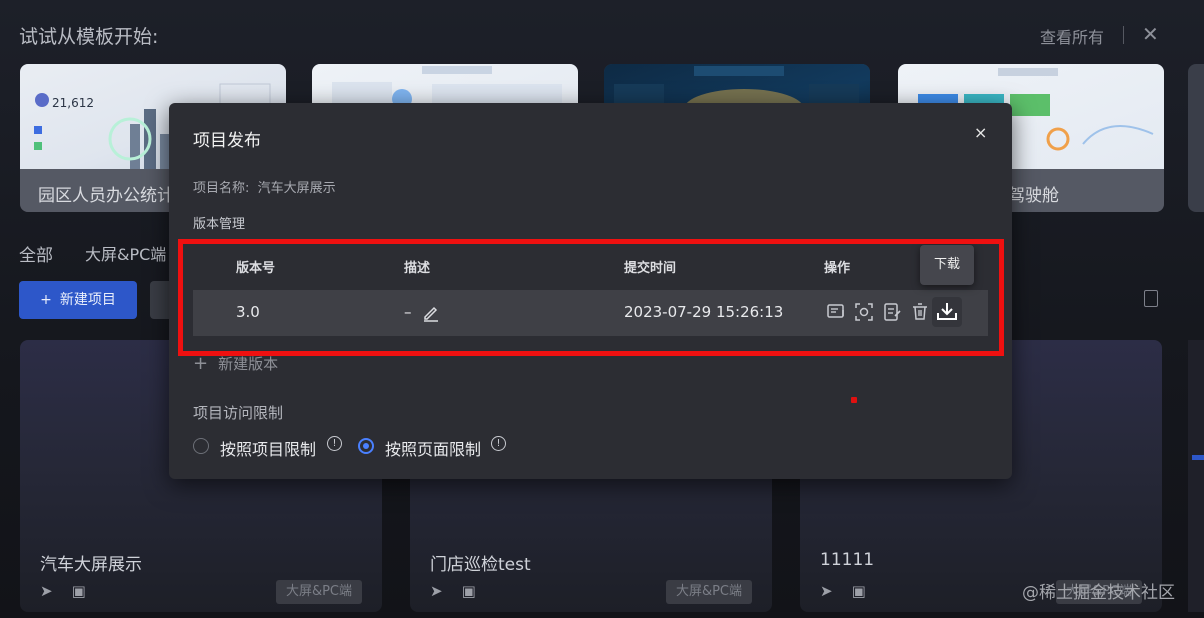 Image resolution: width=1204 pixels, height=618 pixels. I want to click on view-all-link: 查看所有, so click(1072, 36).